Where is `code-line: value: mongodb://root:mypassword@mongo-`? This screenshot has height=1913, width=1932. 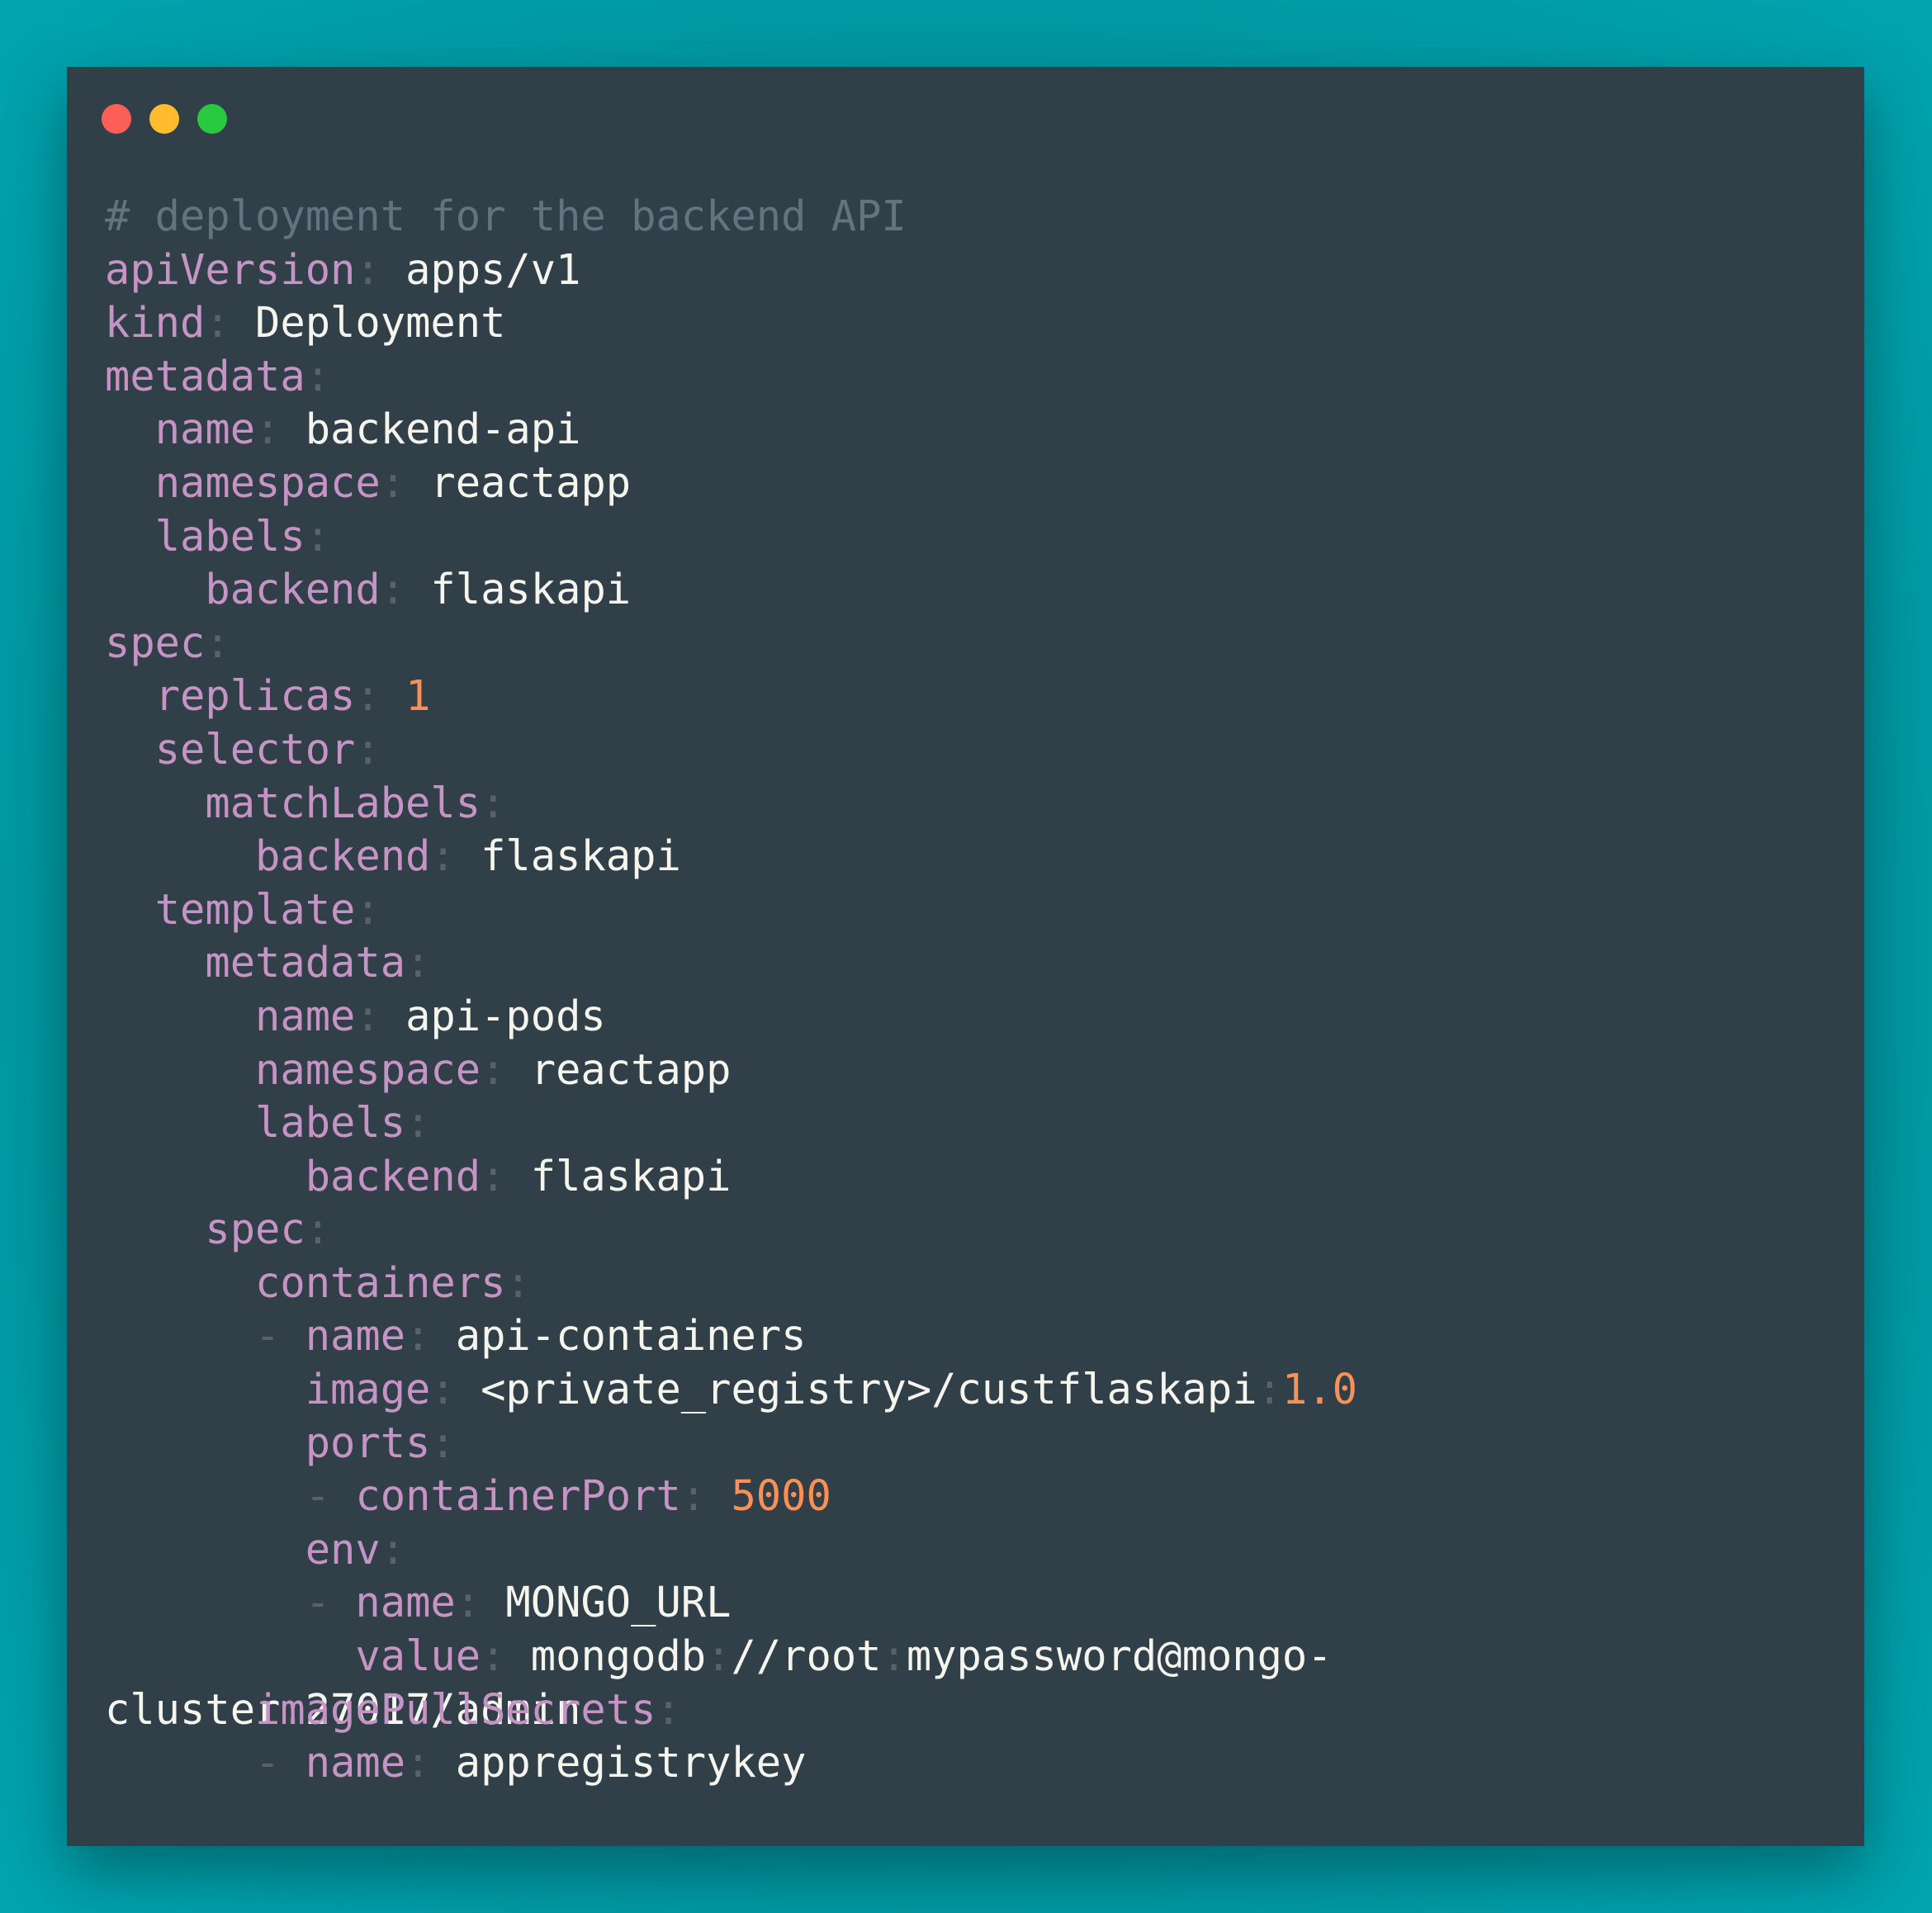 code-line: value: mongodb://root:mypassword@mongo- is located at coordinates (731, 1657).